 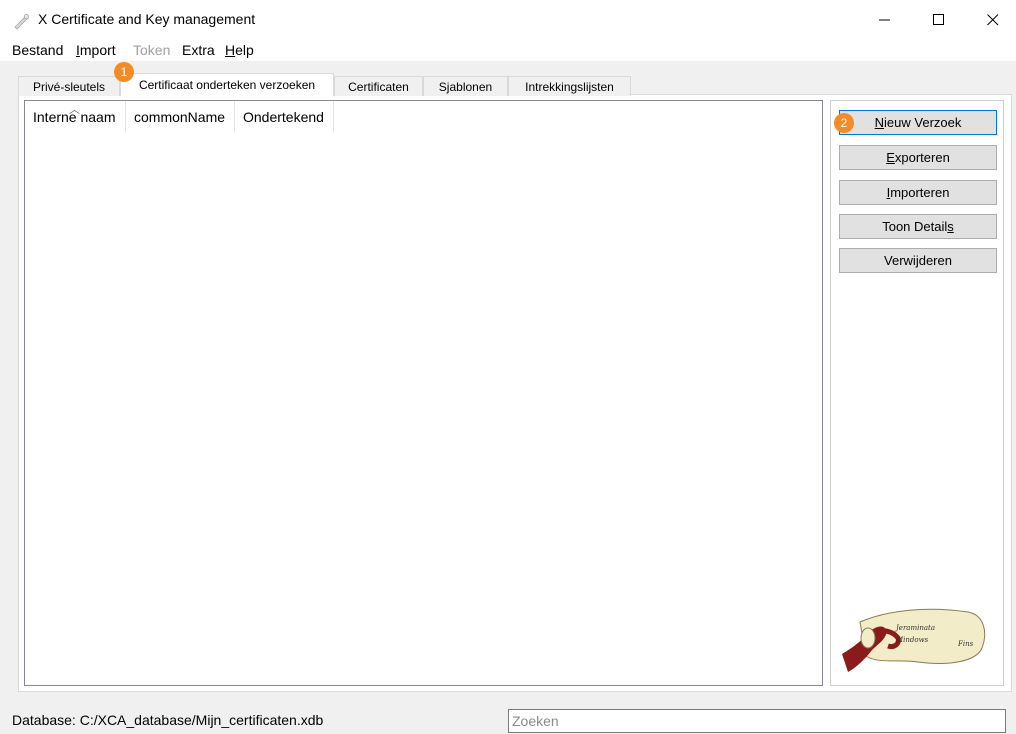 What do you see at coordinates (180, 117) in the screenshot?
I see `column-commonname: commonName` at bounding box center [180, 117].